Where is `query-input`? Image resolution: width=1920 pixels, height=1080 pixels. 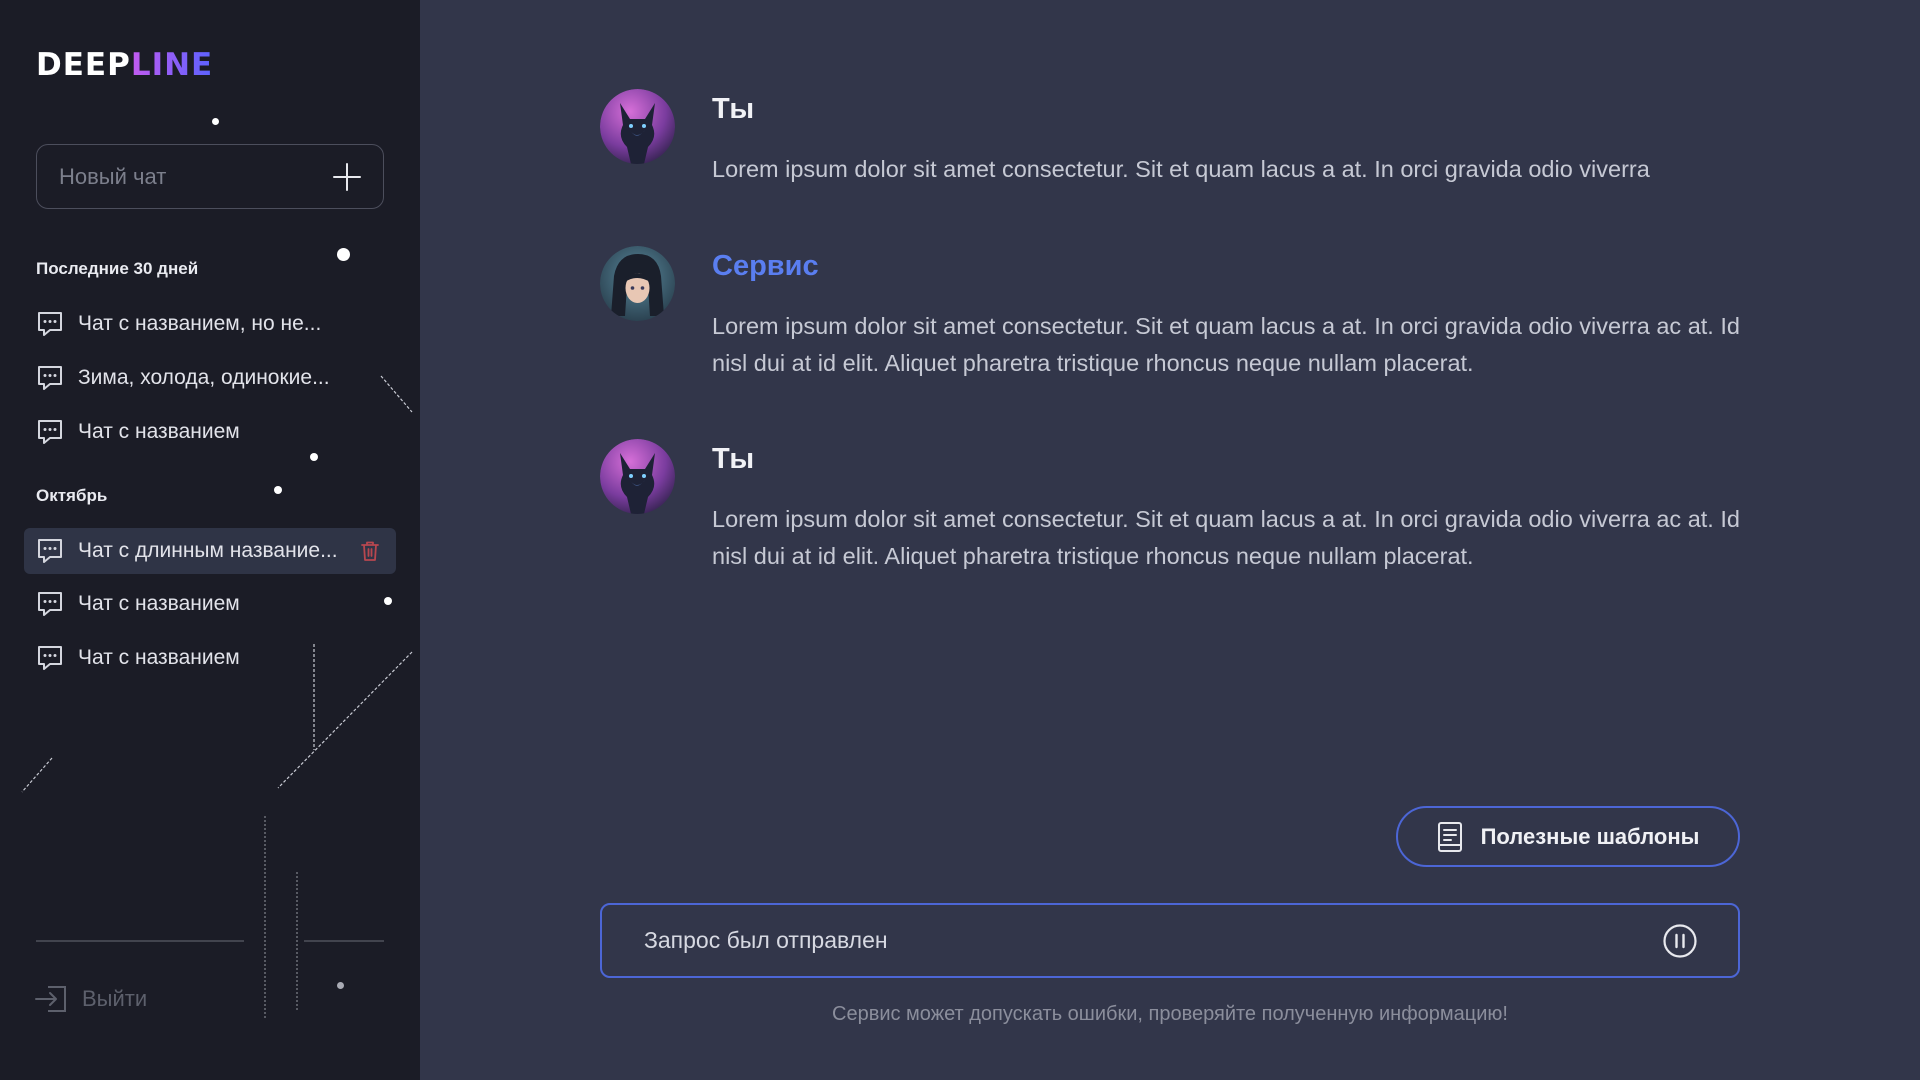
query-input is located at coordinates (1153, 940).